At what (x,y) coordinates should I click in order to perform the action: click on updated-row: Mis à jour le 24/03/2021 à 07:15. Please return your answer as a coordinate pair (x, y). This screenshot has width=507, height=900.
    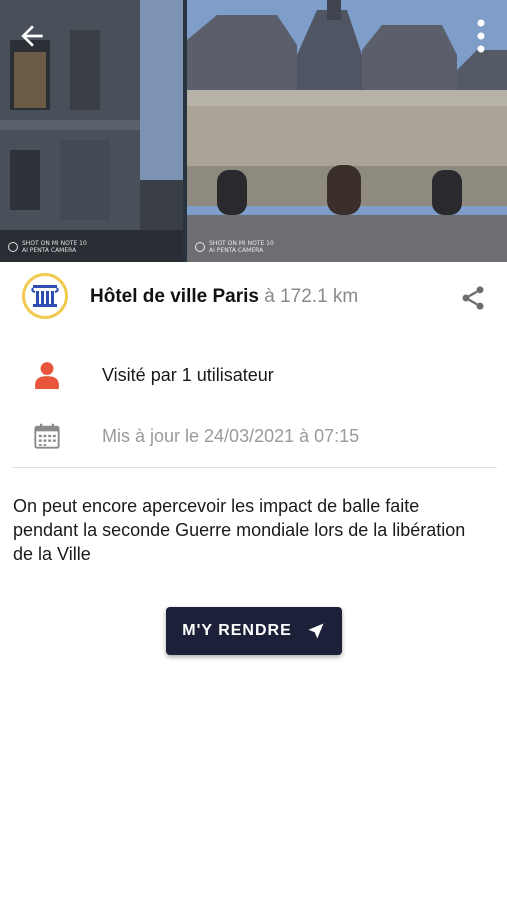
    Looking at the image, I should click on (253, 436).